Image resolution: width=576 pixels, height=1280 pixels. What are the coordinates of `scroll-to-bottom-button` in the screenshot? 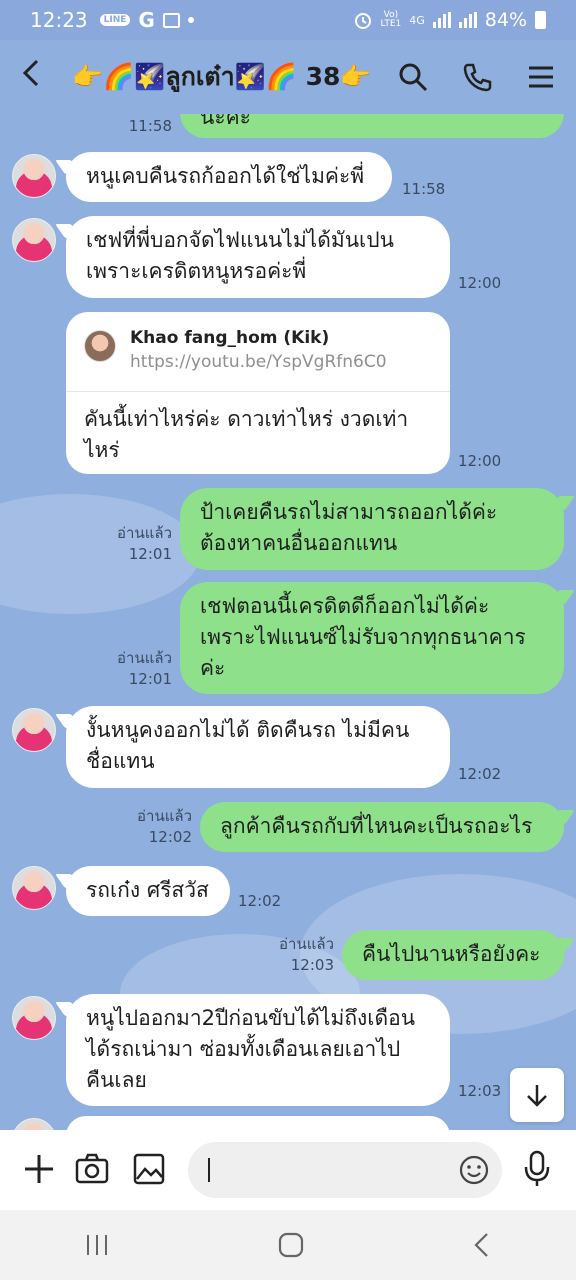 It's located at (537, 1095).